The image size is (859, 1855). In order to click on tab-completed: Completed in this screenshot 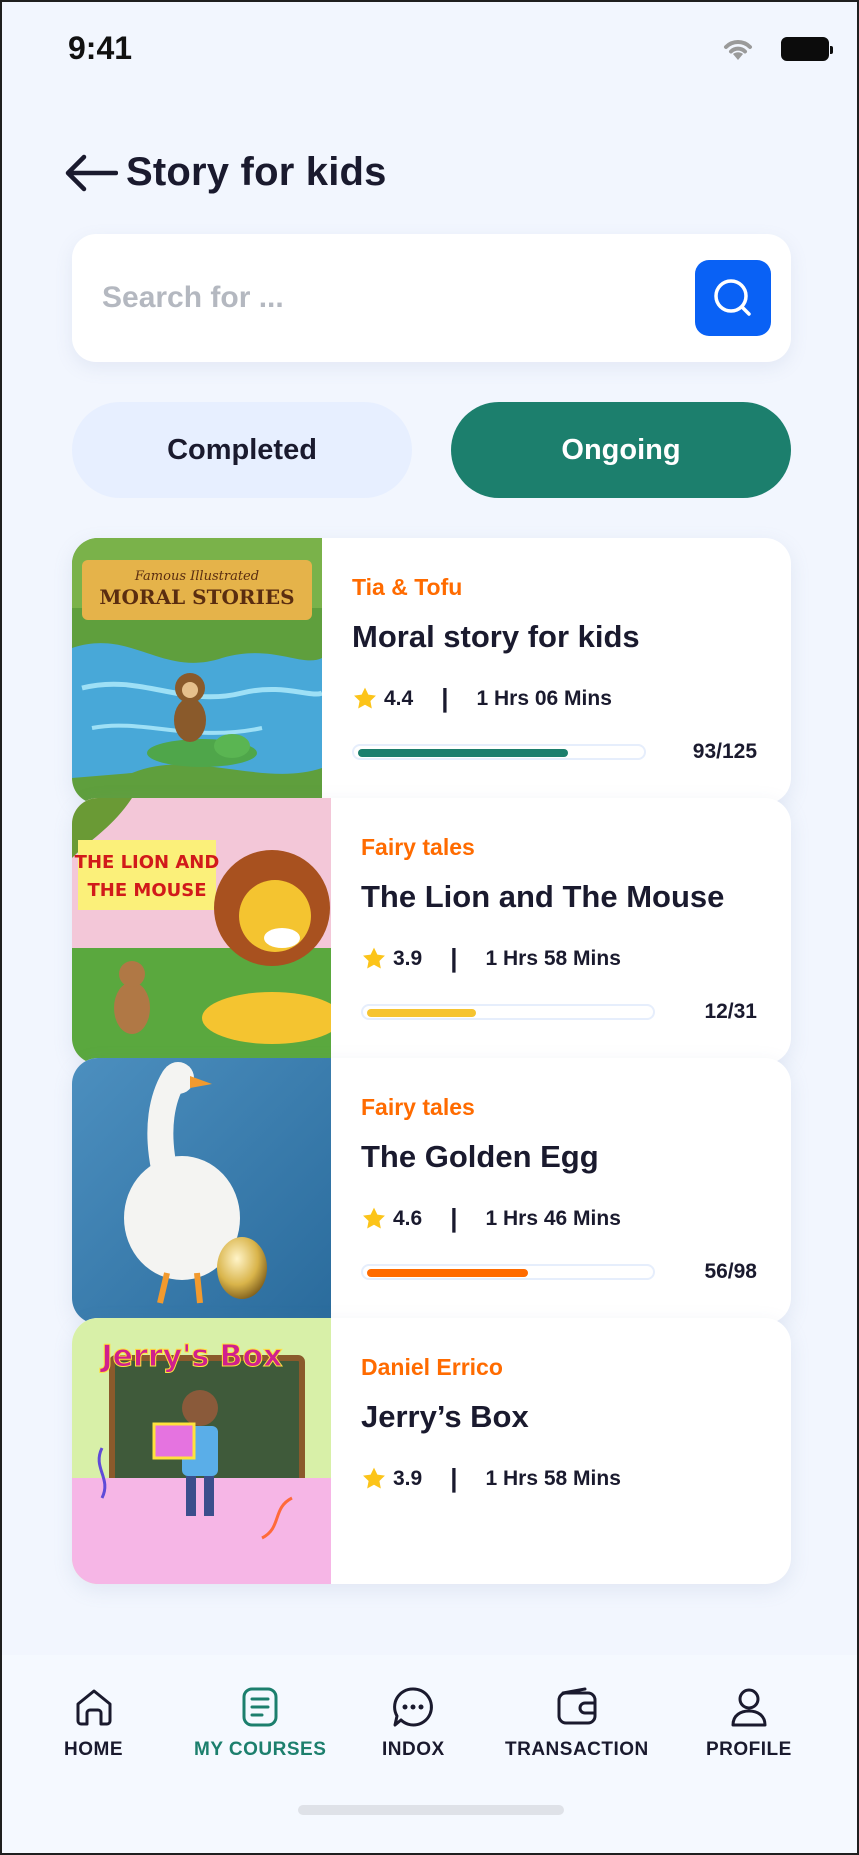, I will do `click(242, 450)`.